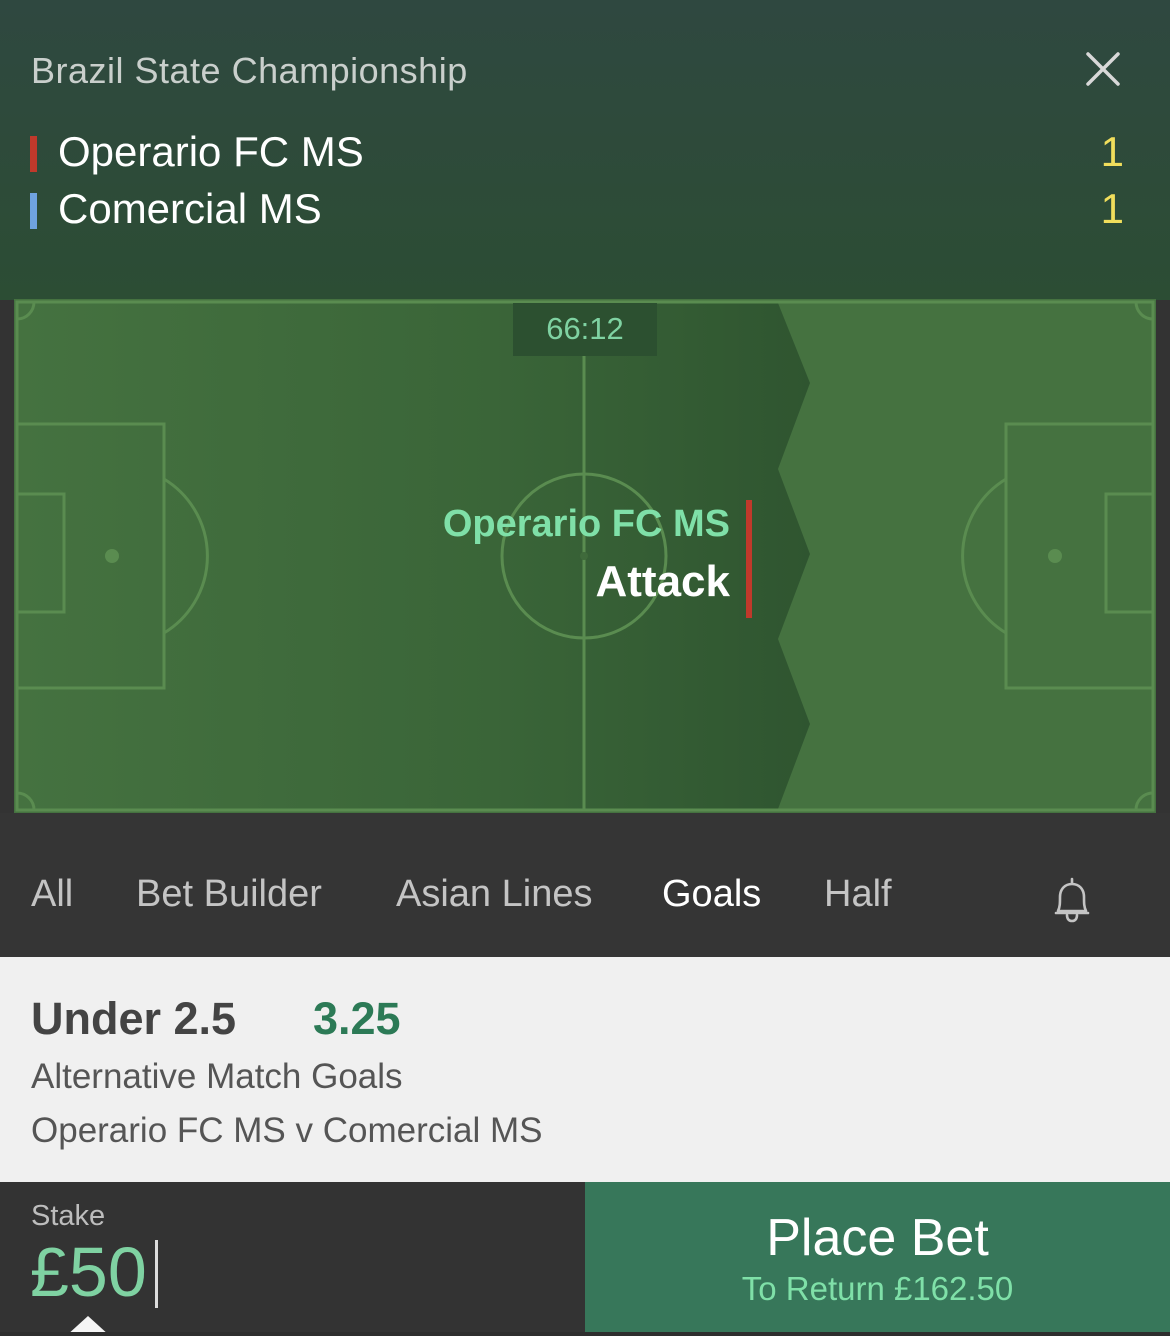 Image resolution: width=1170 pixels, height=1336 pixels. Describe the element at coordinates (156, 1274) in the screenshot. I see `text-cursor` at that location.